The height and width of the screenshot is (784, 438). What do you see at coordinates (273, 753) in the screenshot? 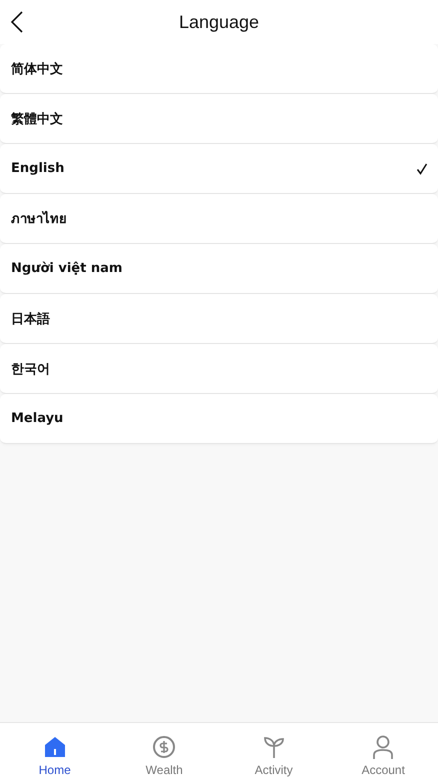
I see `tab-bar-item: Activity` at bounding box center [273, 753].